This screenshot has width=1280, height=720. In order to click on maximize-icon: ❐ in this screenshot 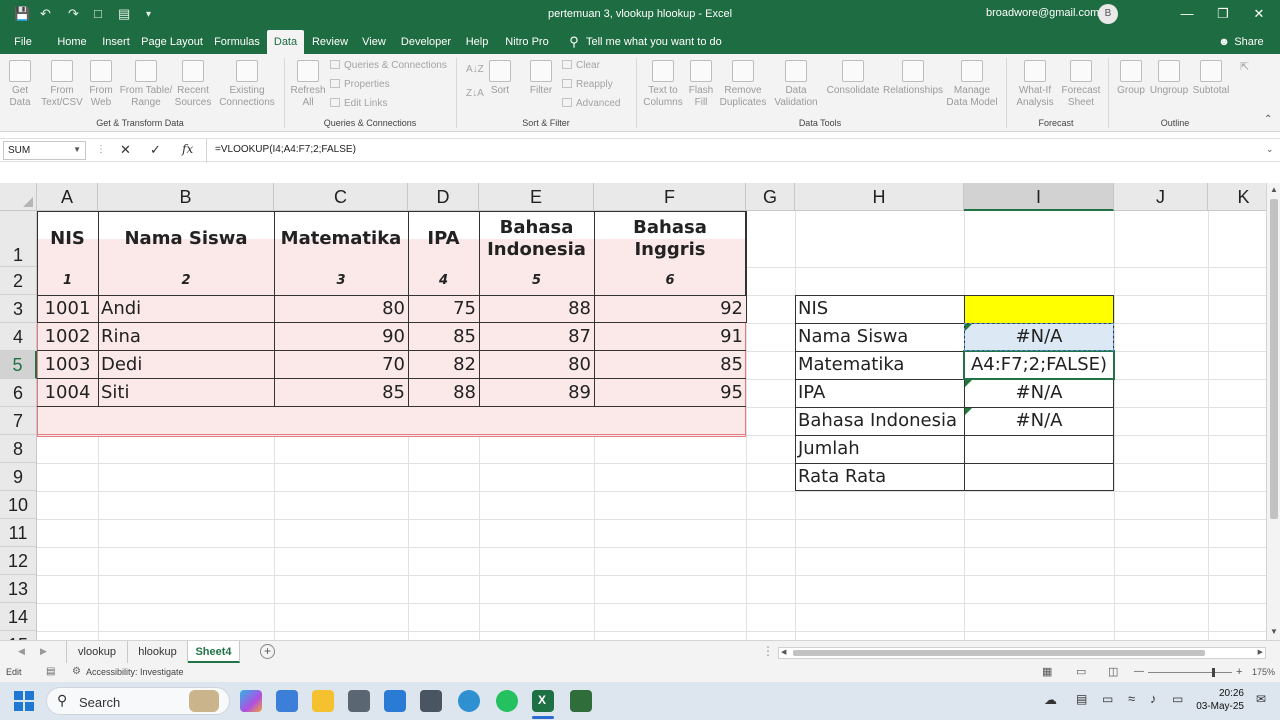, I will do `click(1223, 14)`.